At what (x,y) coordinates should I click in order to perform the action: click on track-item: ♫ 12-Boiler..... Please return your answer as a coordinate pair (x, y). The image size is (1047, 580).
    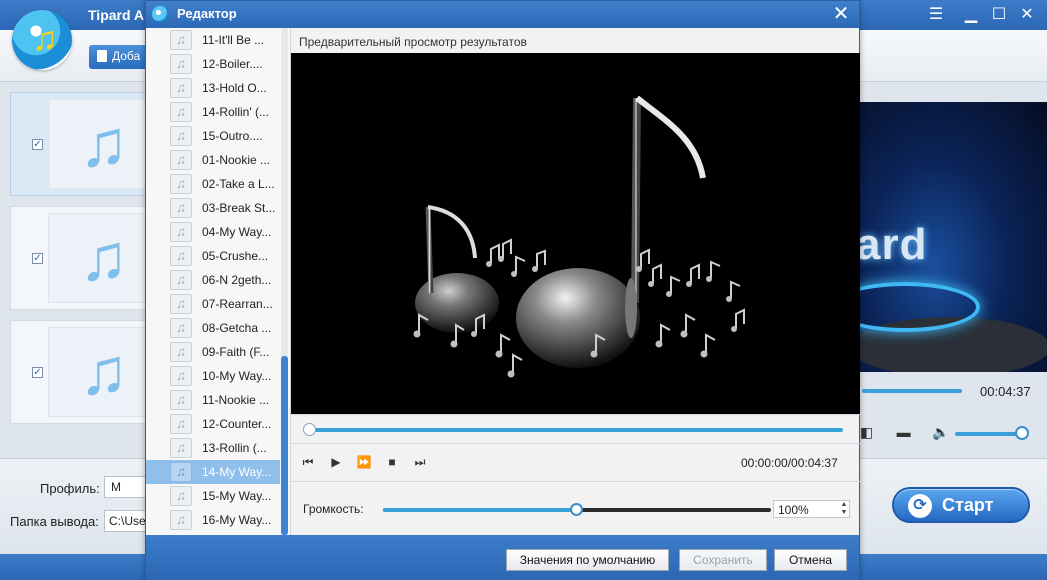
    Looking at the image, I should click on (213, 64).